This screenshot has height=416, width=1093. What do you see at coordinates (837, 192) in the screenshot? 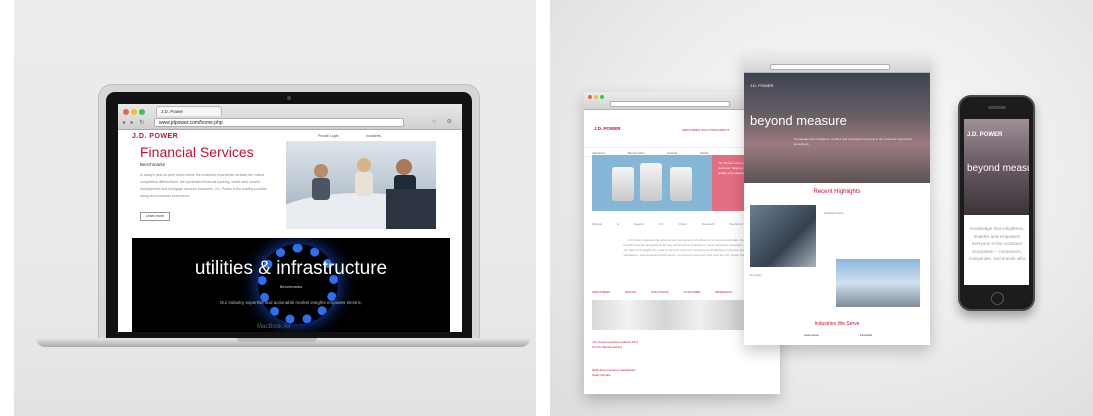
I see `recent-highlights-heading: Recent Highlights` at bounding box center [837, 192].